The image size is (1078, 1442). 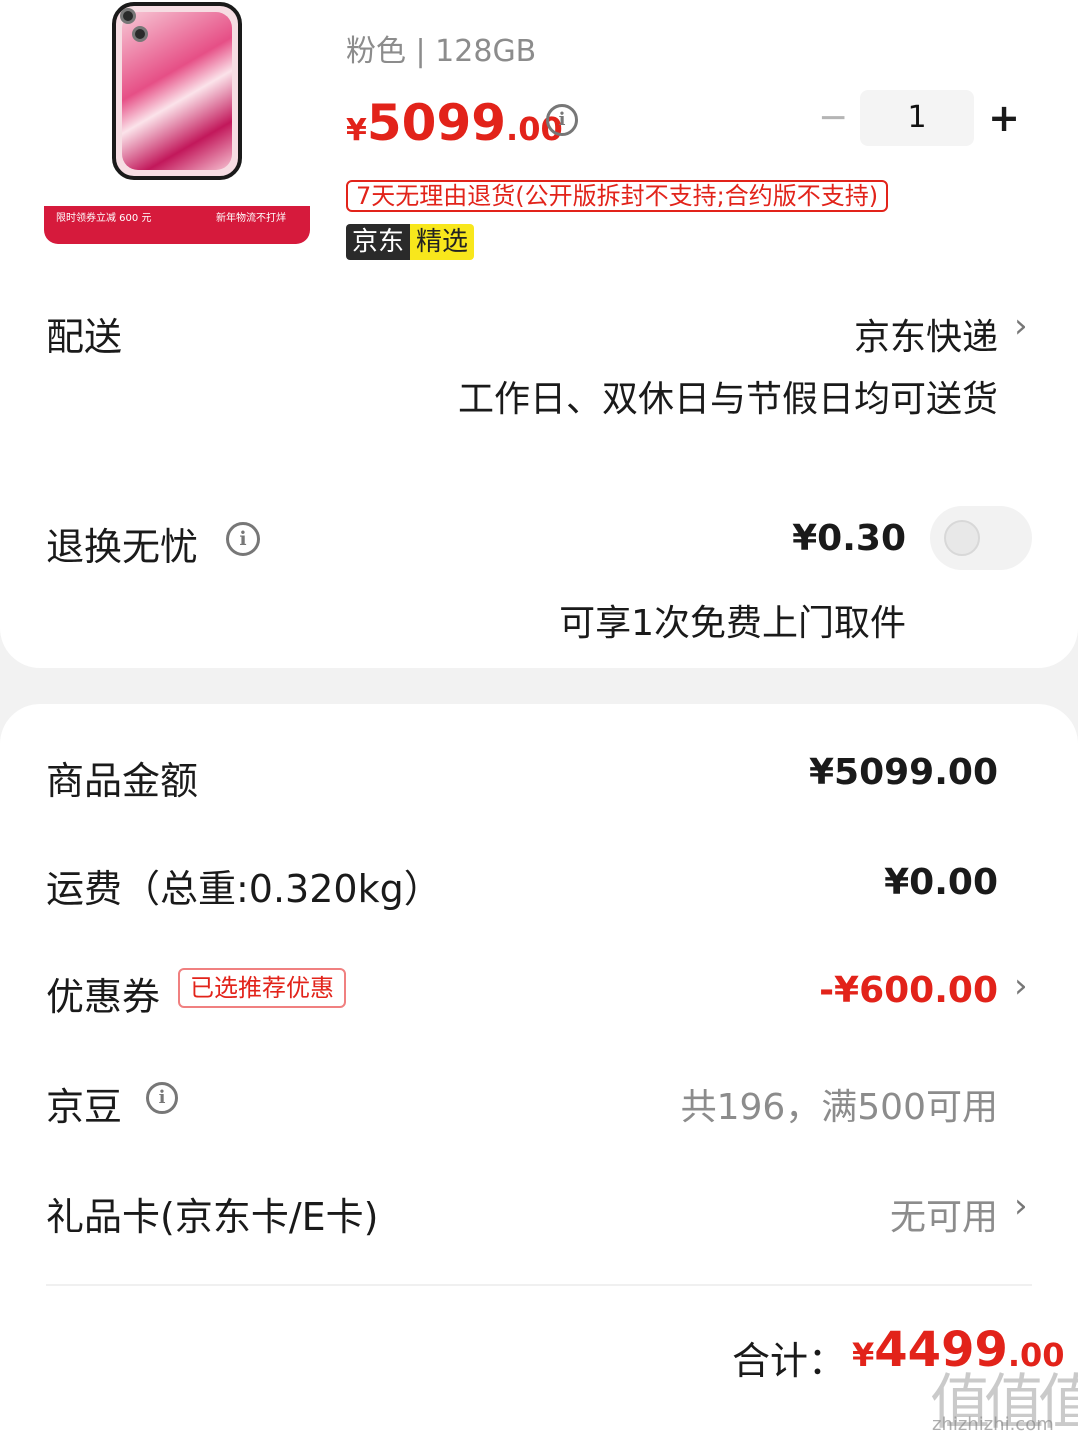 What do you see at coordinates (243, 539) in the screenshot?
I see `return-service-info-icon: i` at bounding box center [243, 539].